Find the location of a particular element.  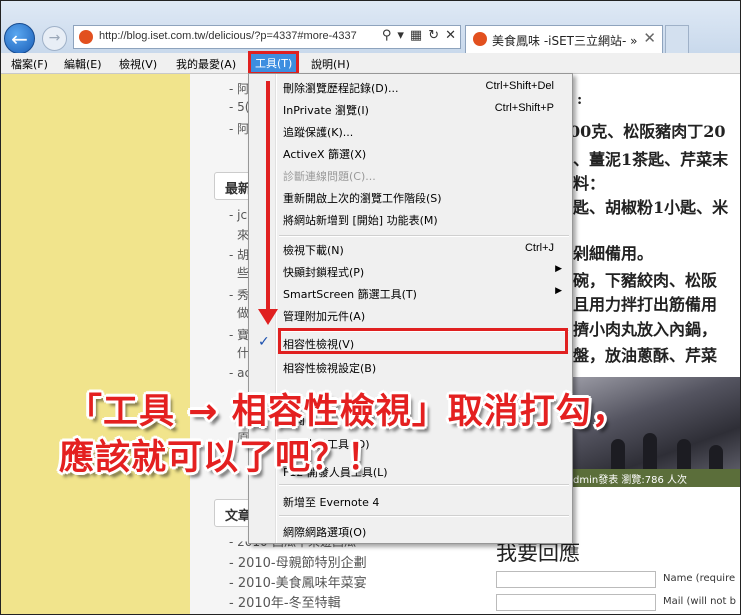

tab-favicon-icon is located at coordinates (480, 39).